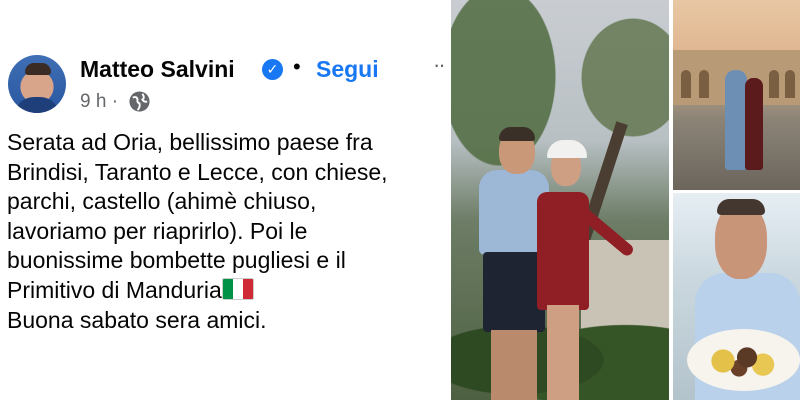 This screenshot has height=400, width=800. Describe the element at coordinates (37, 84) in the screenshot. I see `avatar` at that location.